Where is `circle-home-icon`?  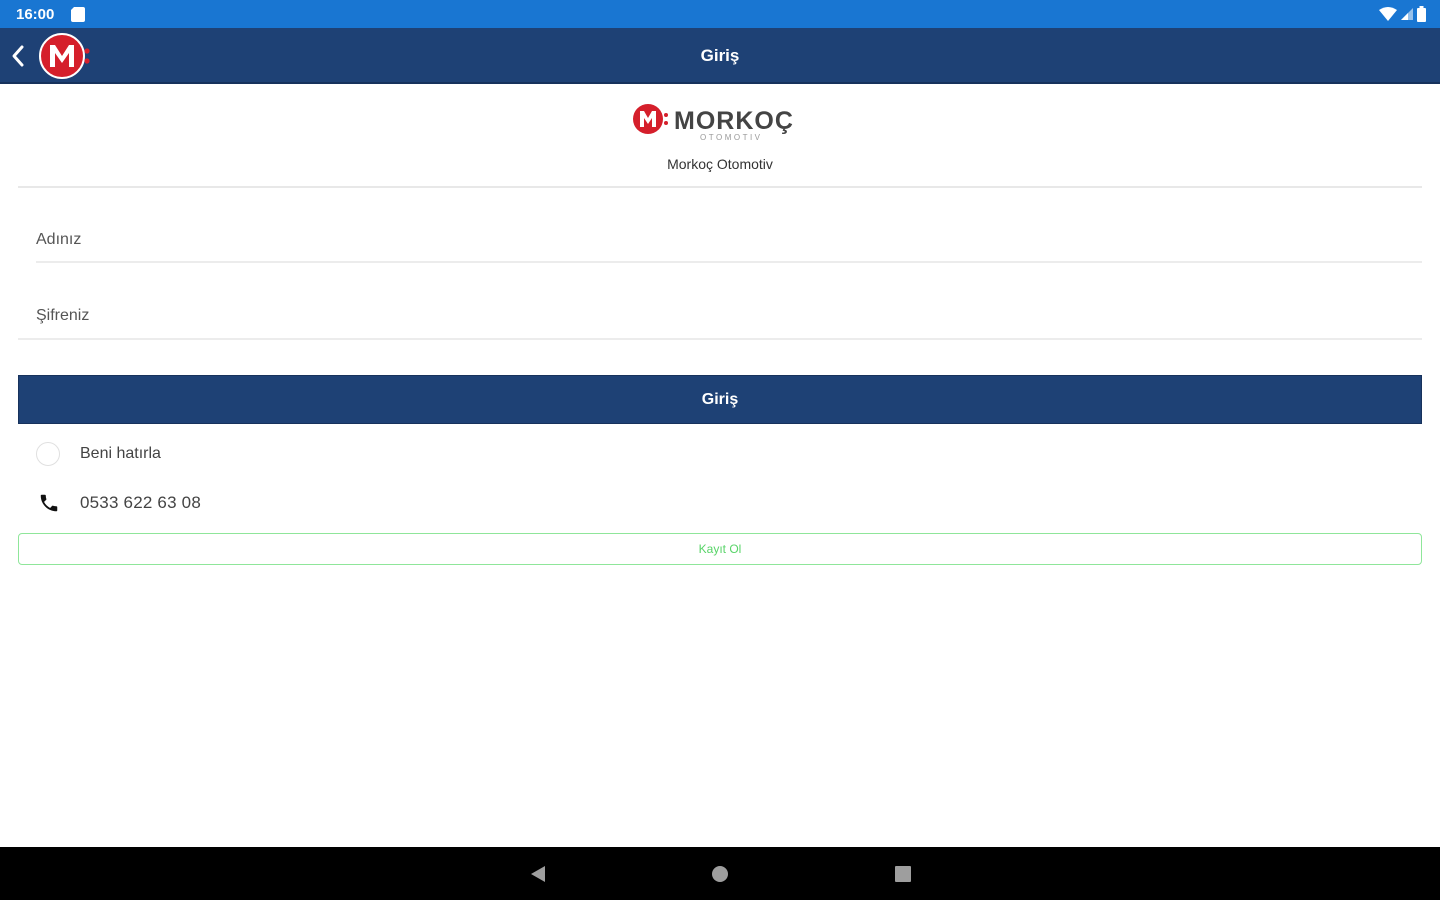 circle-home-icon is located at coordinates (720, 874).